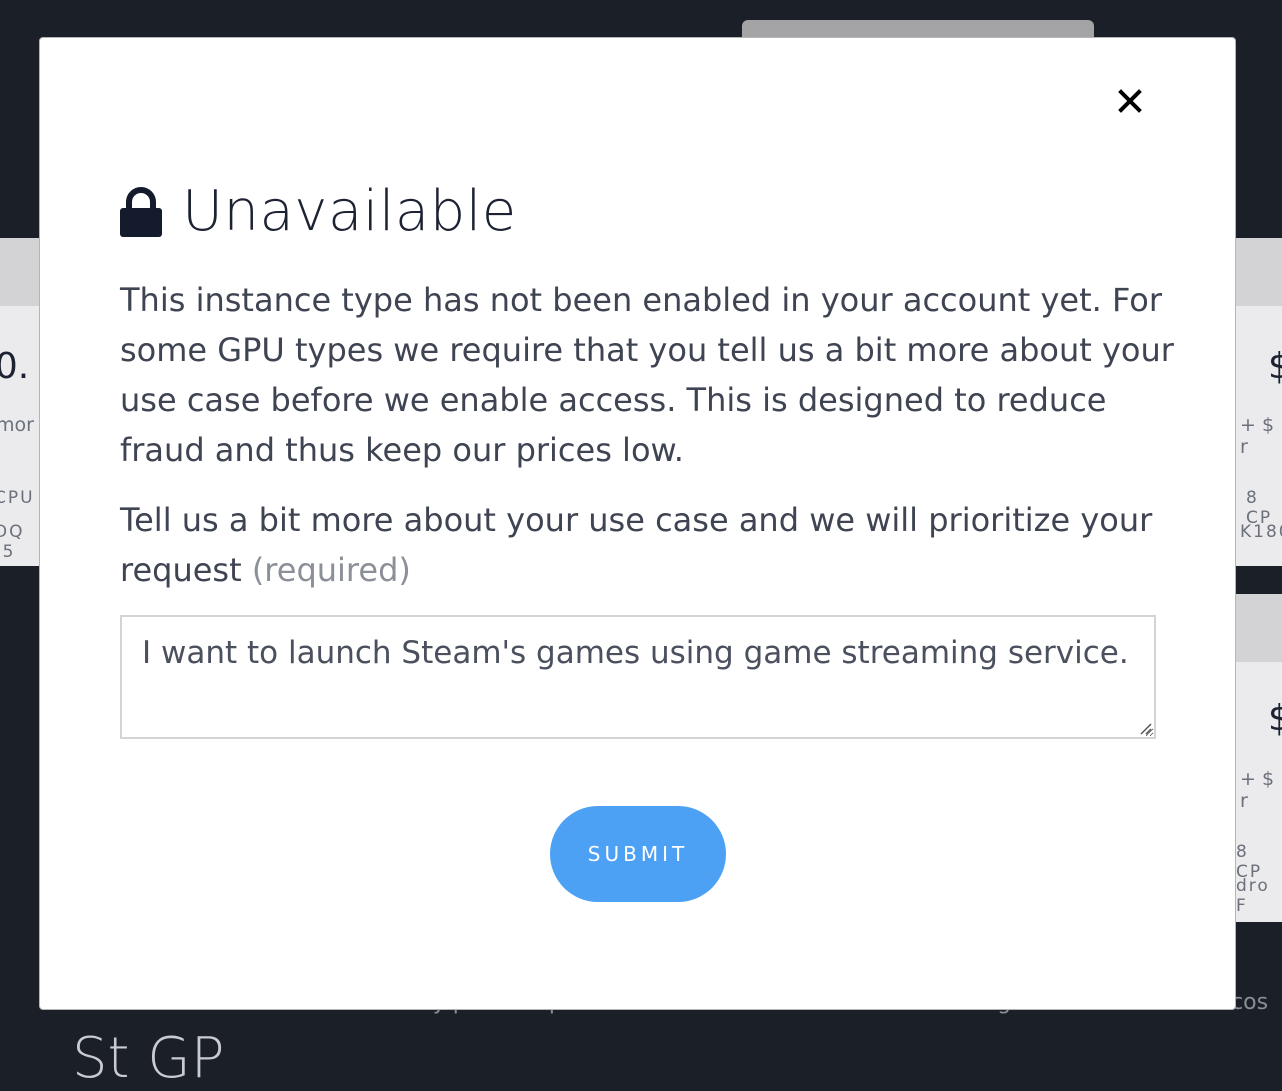 The width and height of the screenshot is (1282, 1091). What do you see at coordinates (1253, 896) in the screenshot?
I see `pricing-card-spec: dro F` at bounding box center [1253, 896].